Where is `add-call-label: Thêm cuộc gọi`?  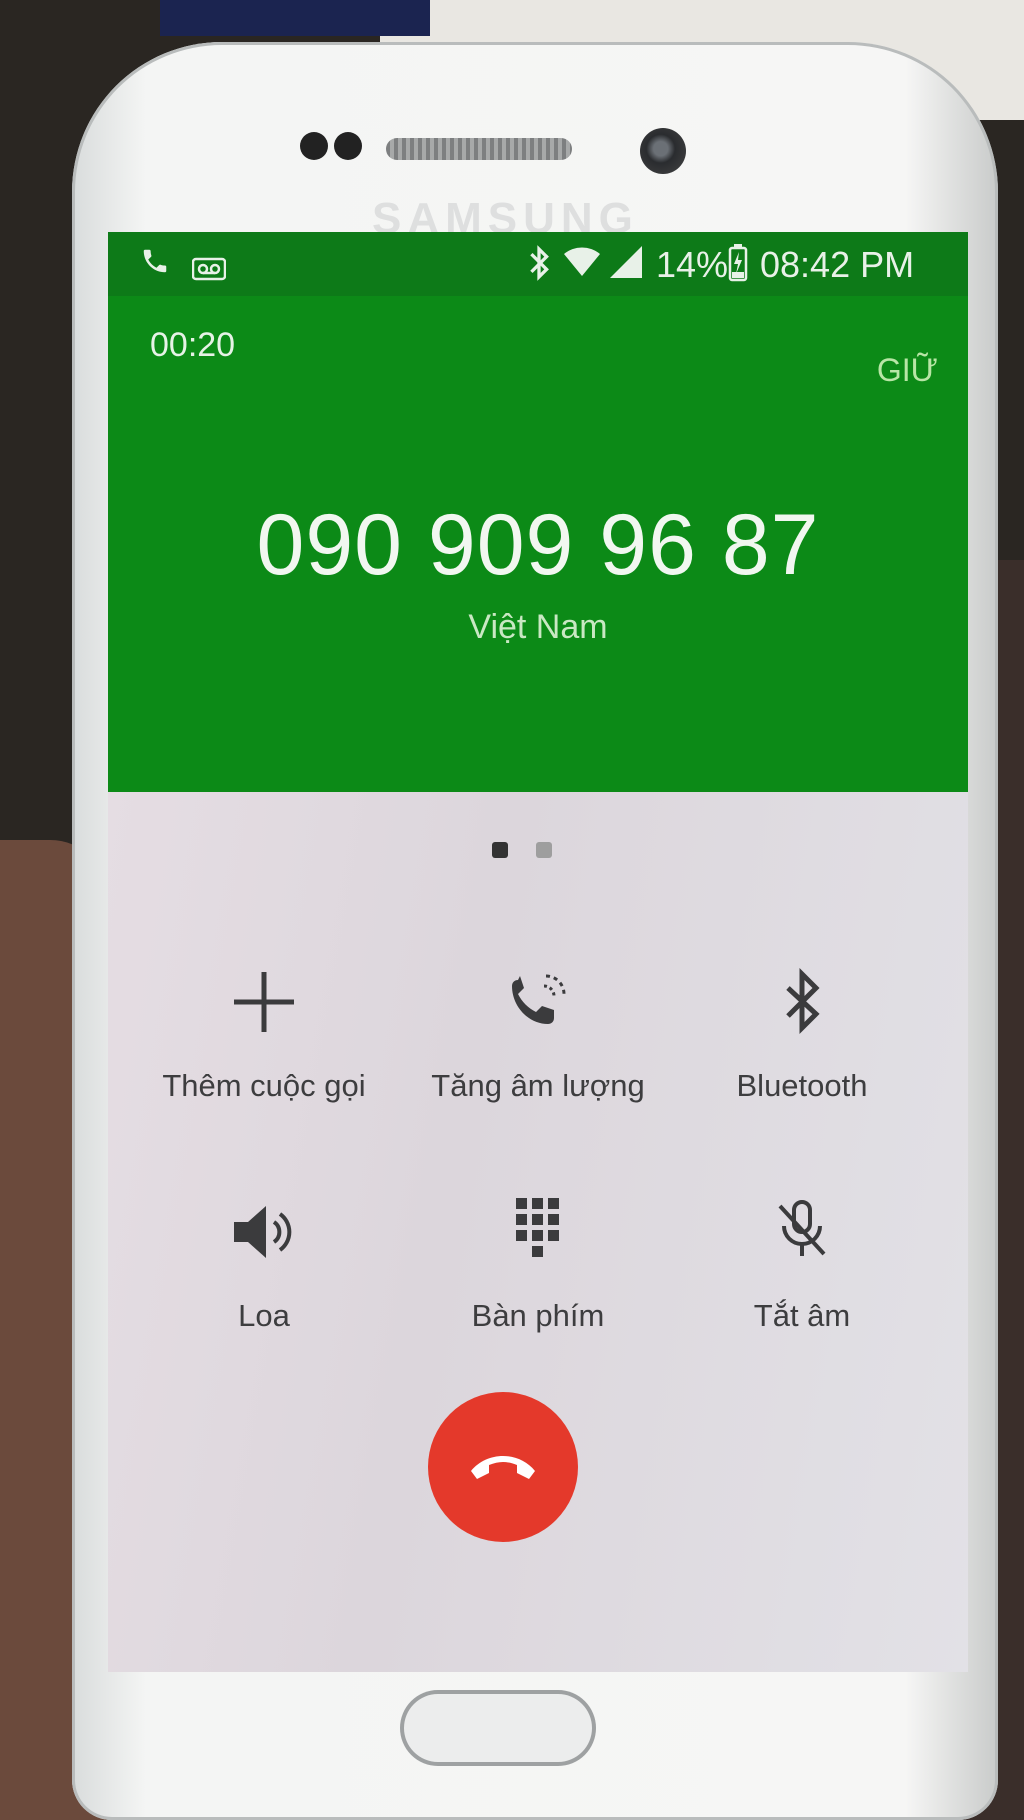
add-call-label: Thêm cuộc gọi is located at coordinates (264, 1085).